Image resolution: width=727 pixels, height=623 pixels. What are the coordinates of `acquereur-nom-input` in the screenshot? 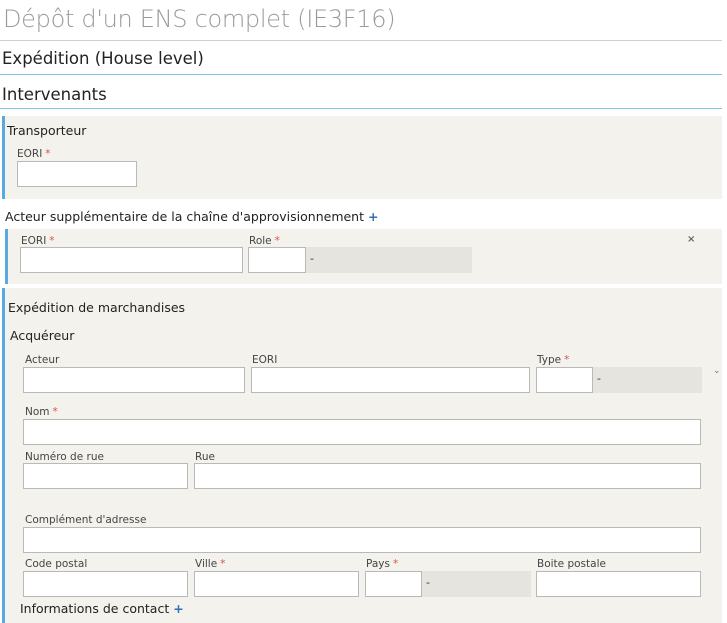 It's located at (362, 432).